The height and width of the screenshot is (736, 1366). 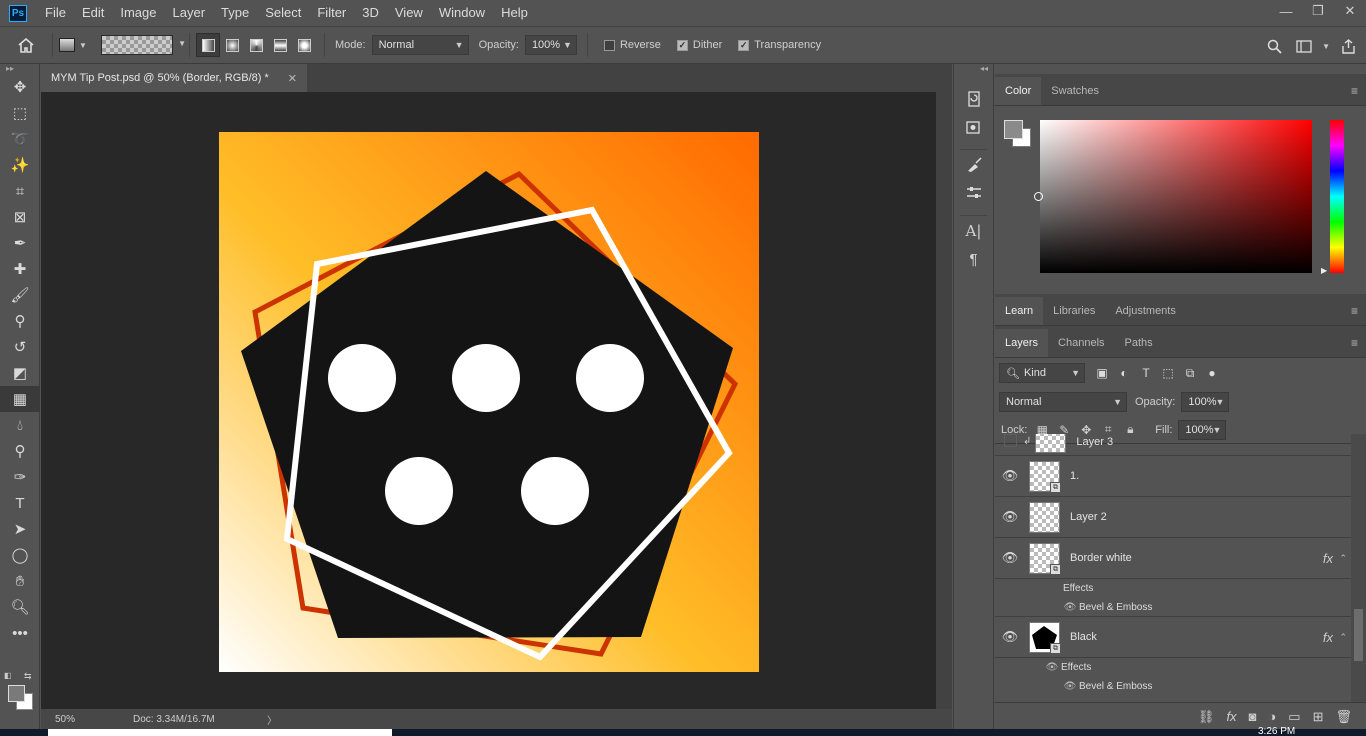 What do you see at coordinates (1094, 442) in the screenshot?
I see `layer-name: Layer 3` at bounding box center [1094, 442].